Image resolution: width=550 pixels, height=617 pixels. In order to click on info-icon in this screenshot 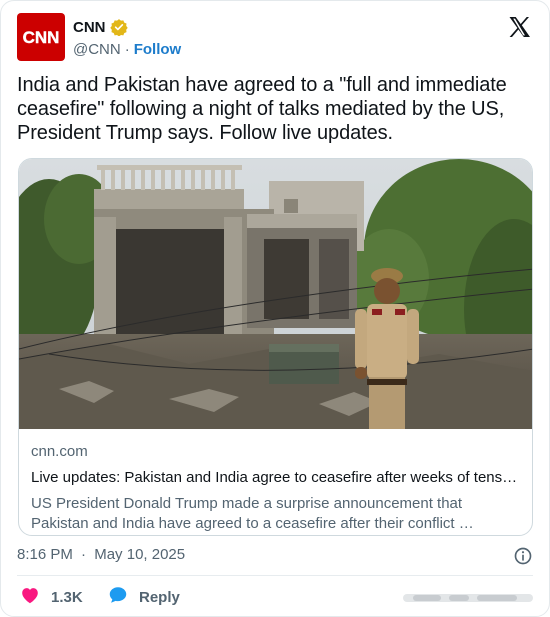, I will do `click(523, 556)`.